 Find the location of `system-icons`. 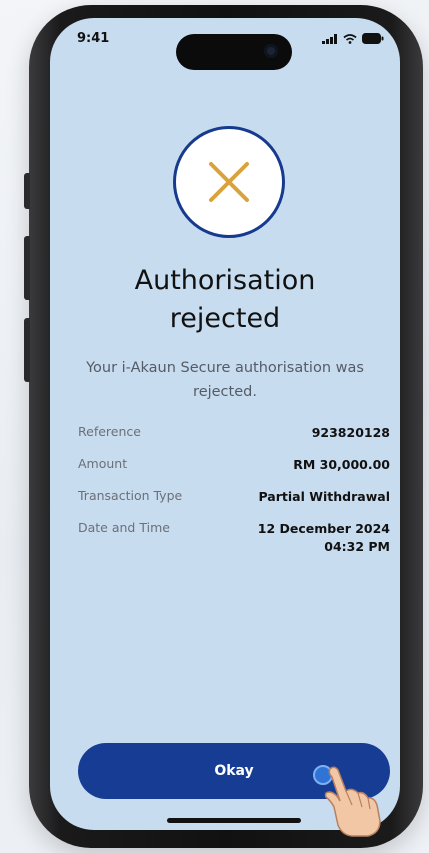

system-icons is located at coordinates (353, 38).